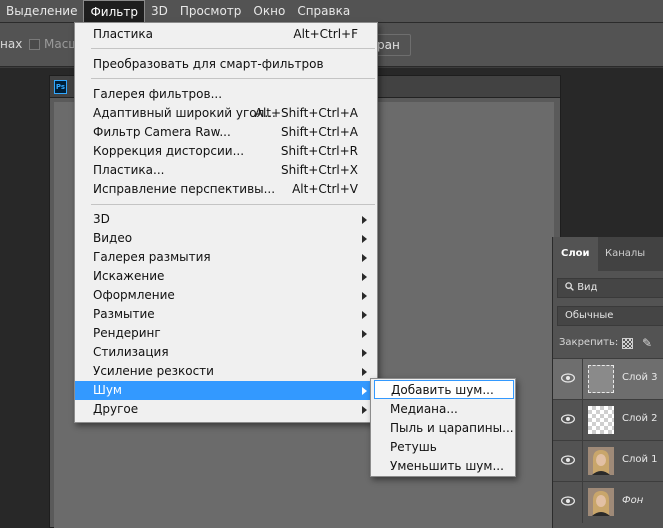  Describe the element at coordinates (443, 447) in the screenshot. I see `submenu-item-despeckle: Ретушь` at that location.